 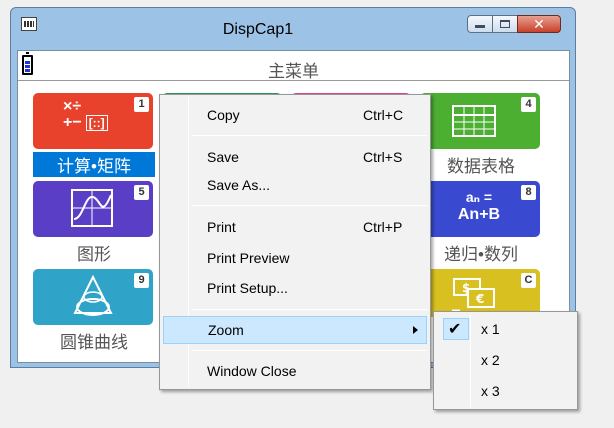 I want to click on tile-face: ×÷ +− [::] 1, so click(x=93, y=121).